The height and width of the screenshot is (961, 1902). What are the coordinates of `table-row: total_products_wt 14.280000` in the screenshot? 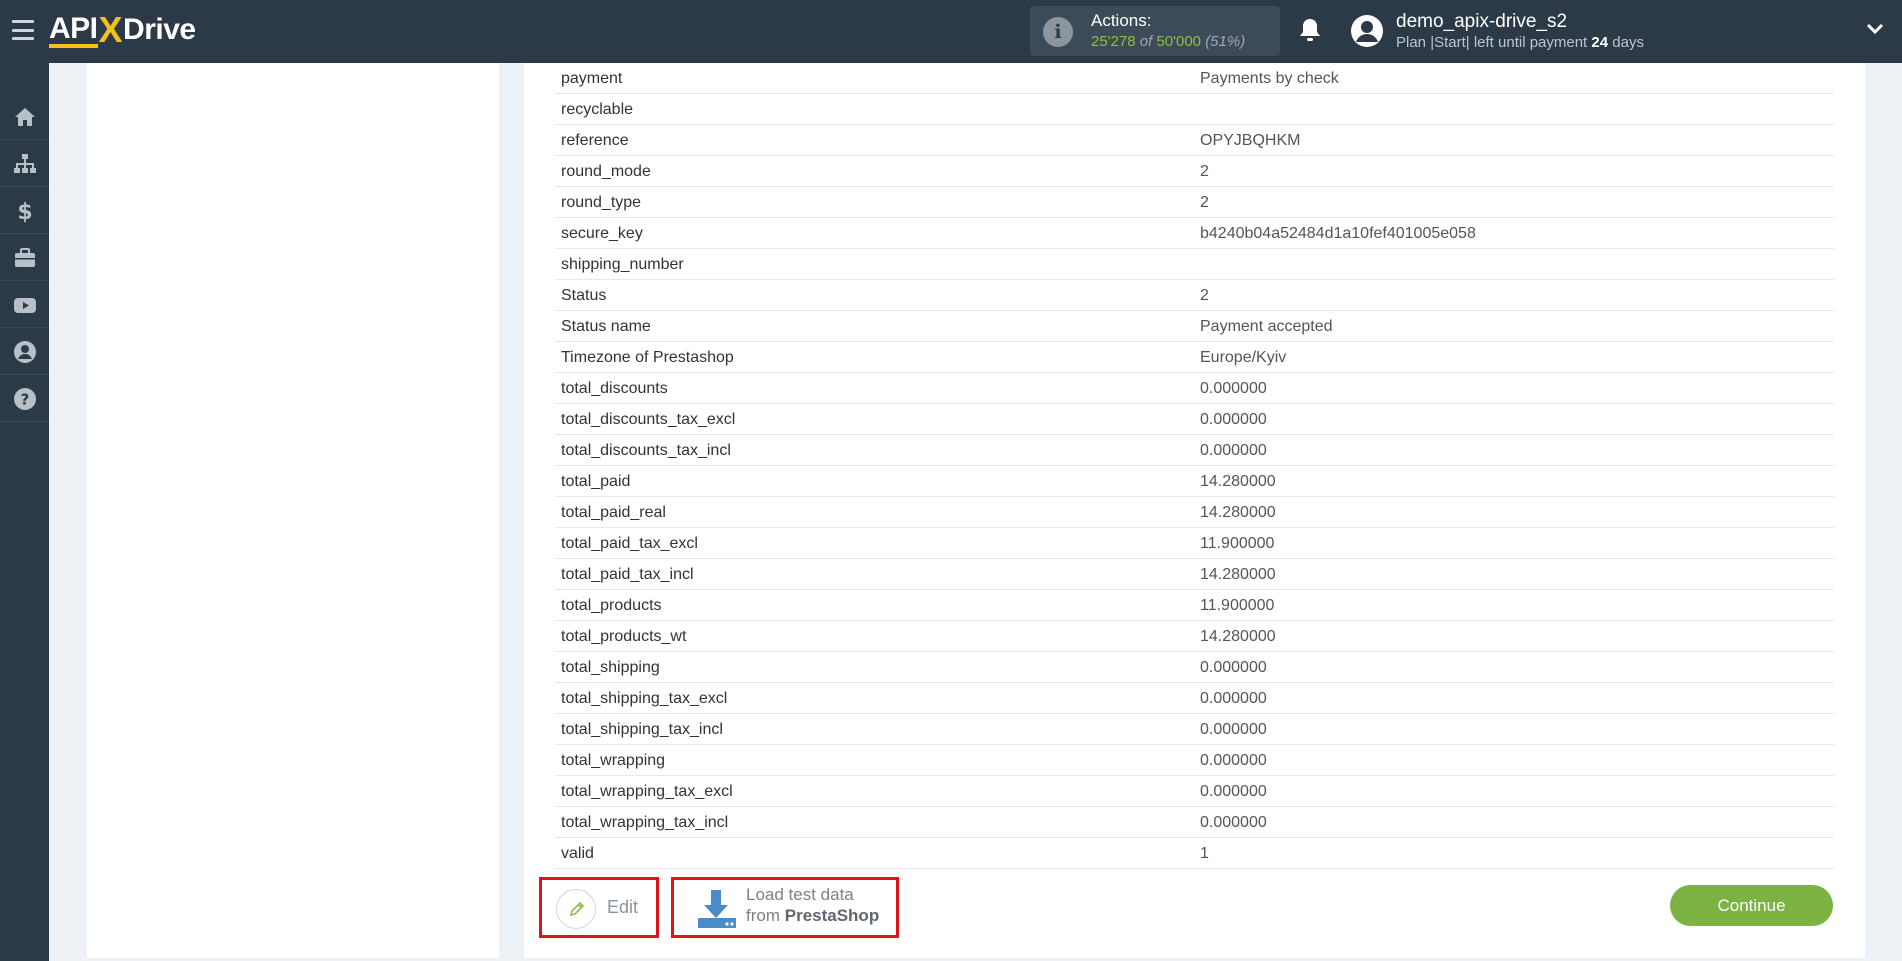 It's located at (1194, 636).